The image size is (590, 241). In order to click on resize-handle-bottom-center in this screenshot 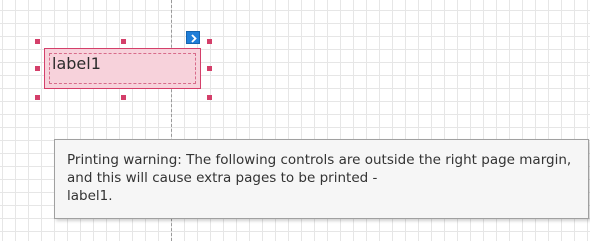, I will do `click(123, 97)`.